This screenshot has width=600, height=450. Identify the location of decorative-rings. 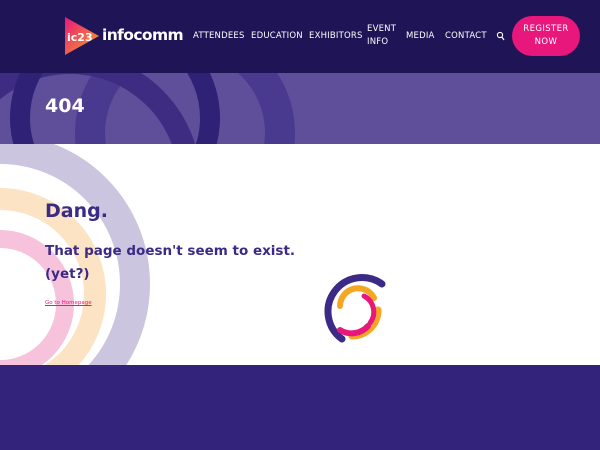
(147, 108).